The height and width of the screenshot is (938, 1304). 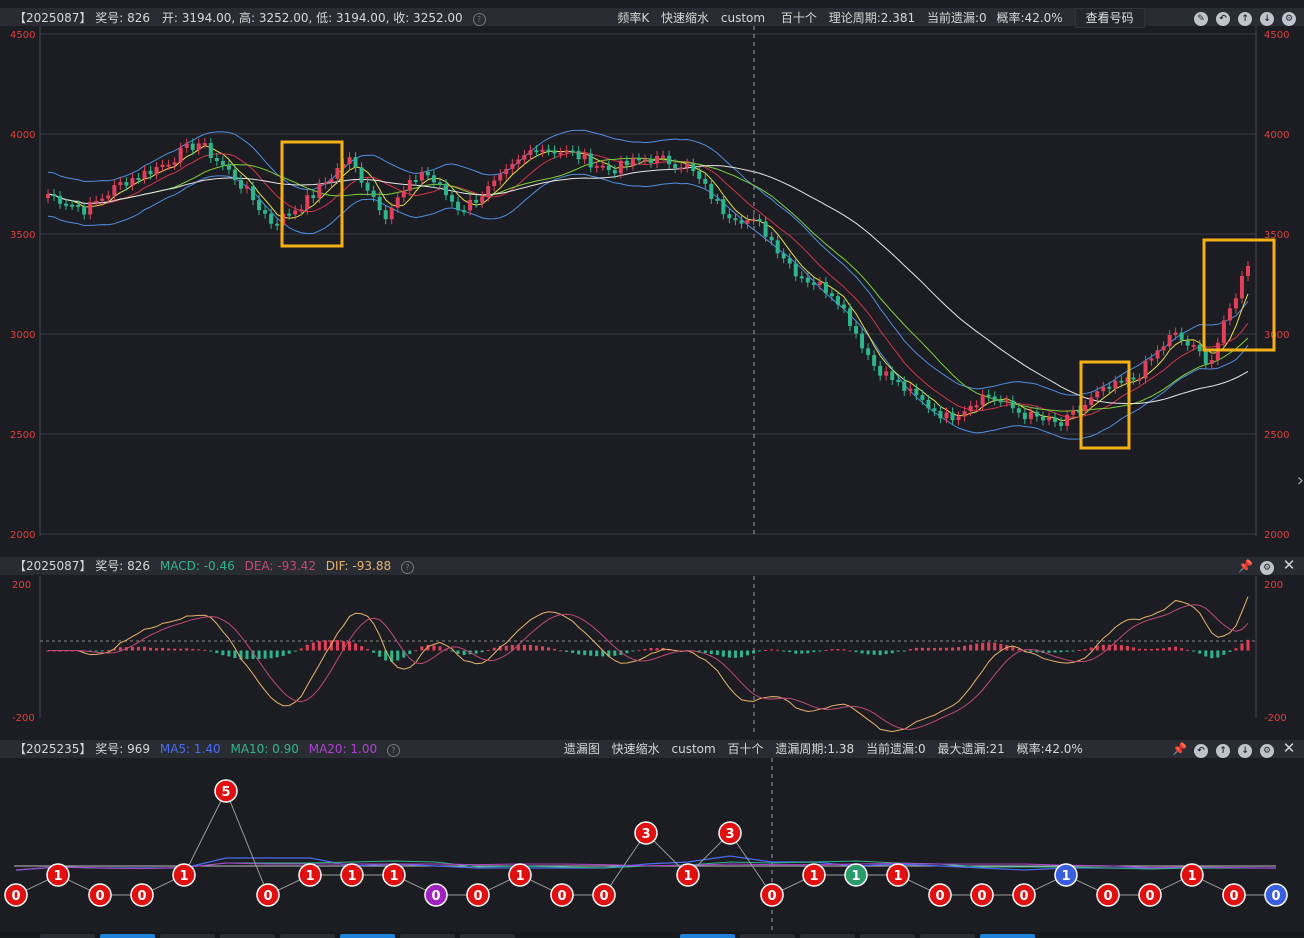 I want to click on miss-up-icon: ↑, so click(x=1223, y=751).